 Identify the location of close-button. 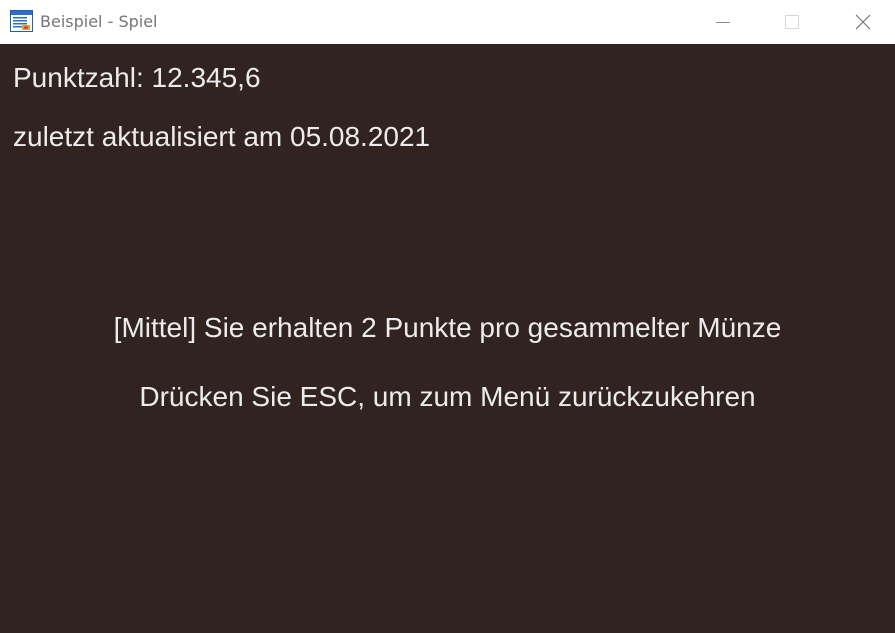
(863, 22).